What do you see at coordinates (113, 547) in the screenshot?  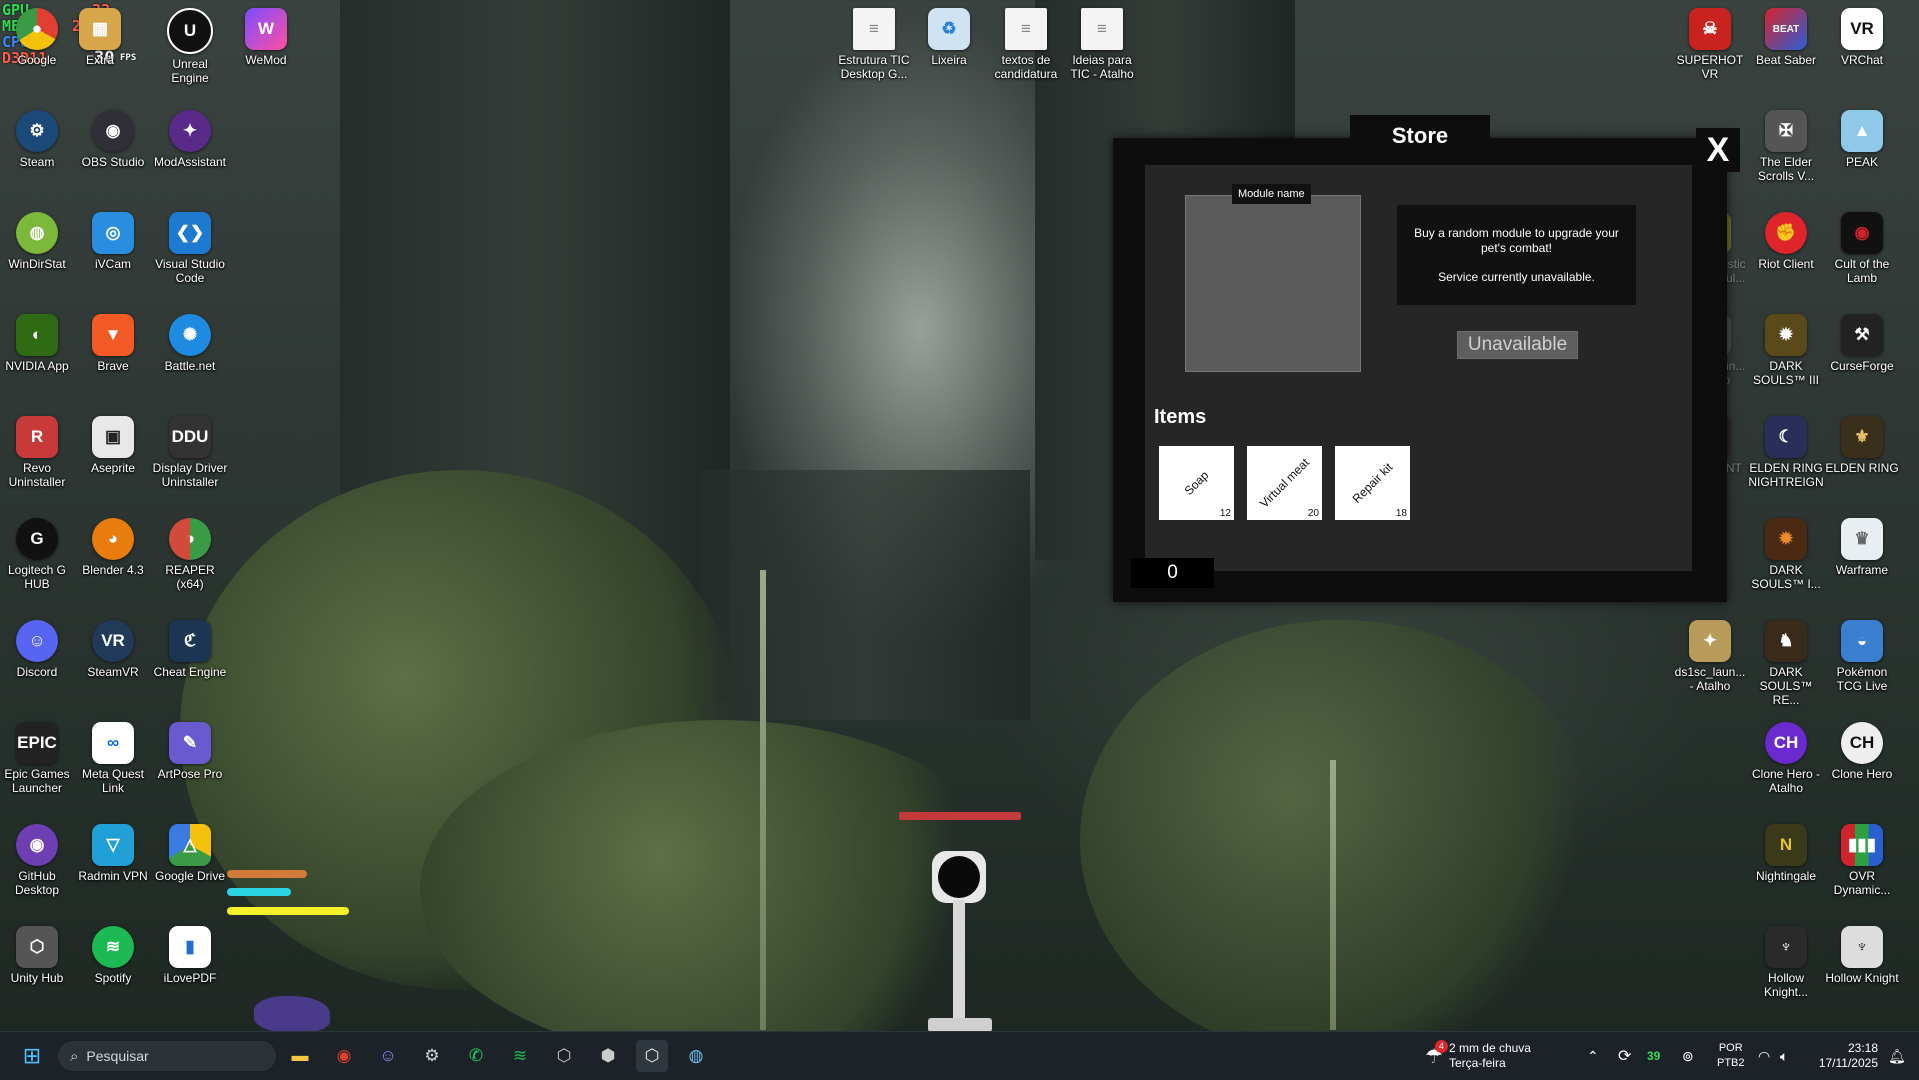 I see `desktop-icon-blender: ◕ Blender 4.3` at bounding box center [113, 547].